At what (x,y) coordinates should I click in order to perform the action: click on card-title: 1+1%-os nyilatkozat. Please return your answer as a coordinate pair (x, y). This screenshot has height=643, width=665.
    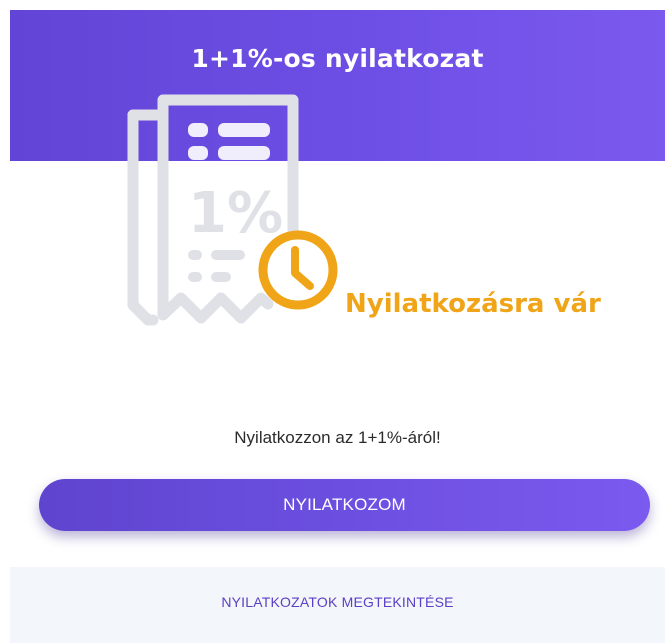
    Looking at the image, I should click on (337, 58).